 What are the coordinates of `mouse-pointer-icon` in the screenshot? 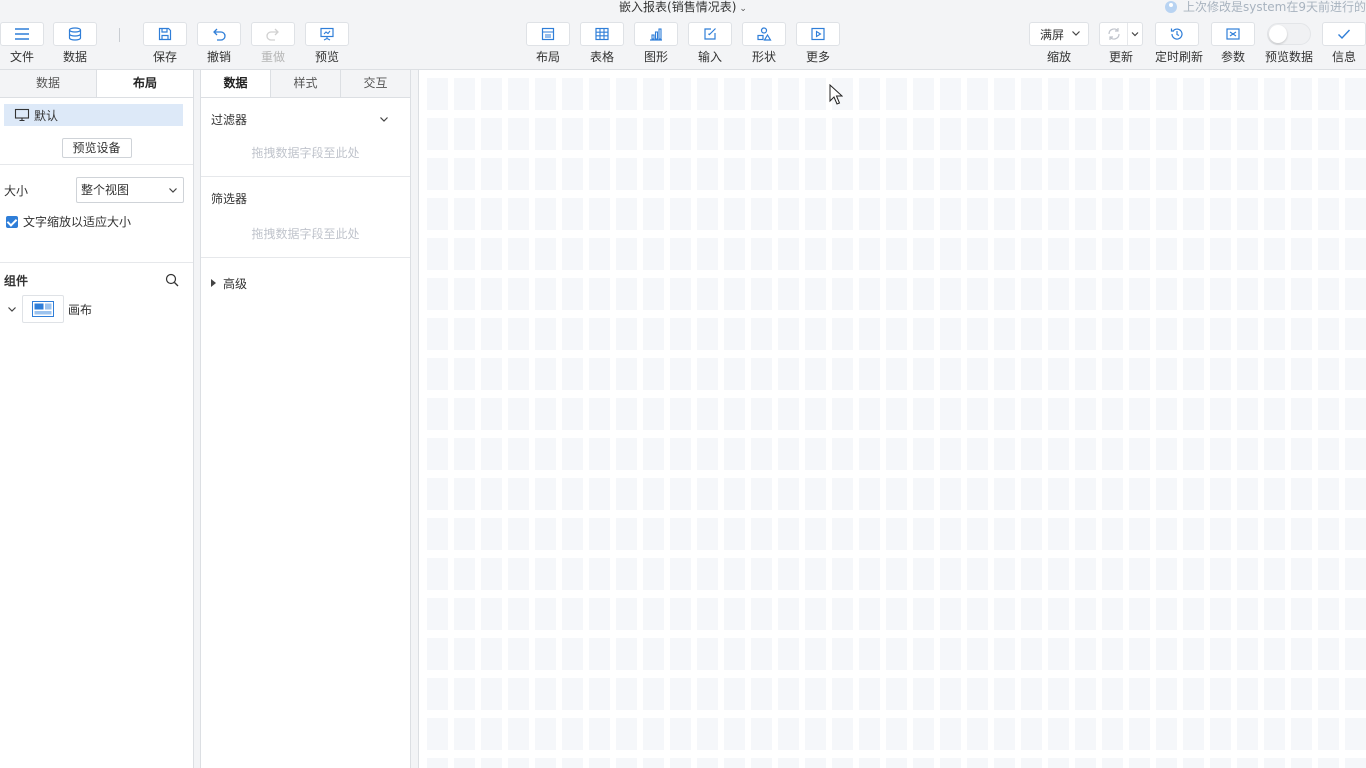 It's located at (836, 94).